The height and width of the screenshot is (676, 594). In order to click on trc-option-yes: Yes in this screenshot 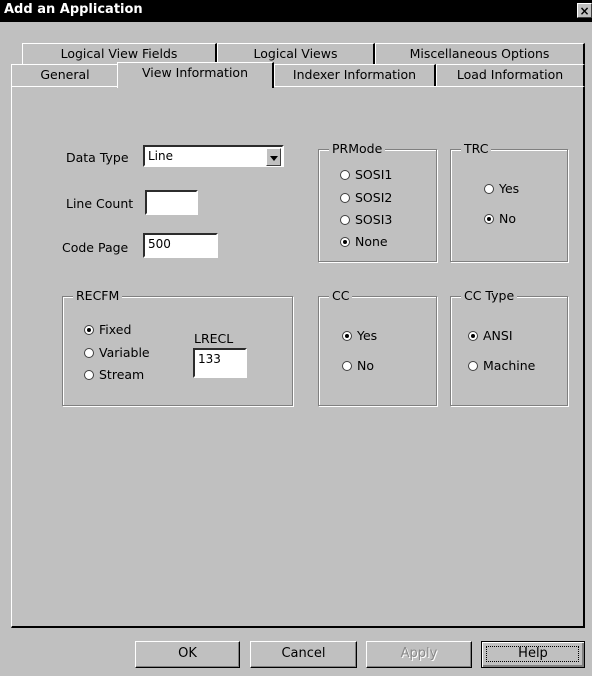, I will do `click(501, 188)`.